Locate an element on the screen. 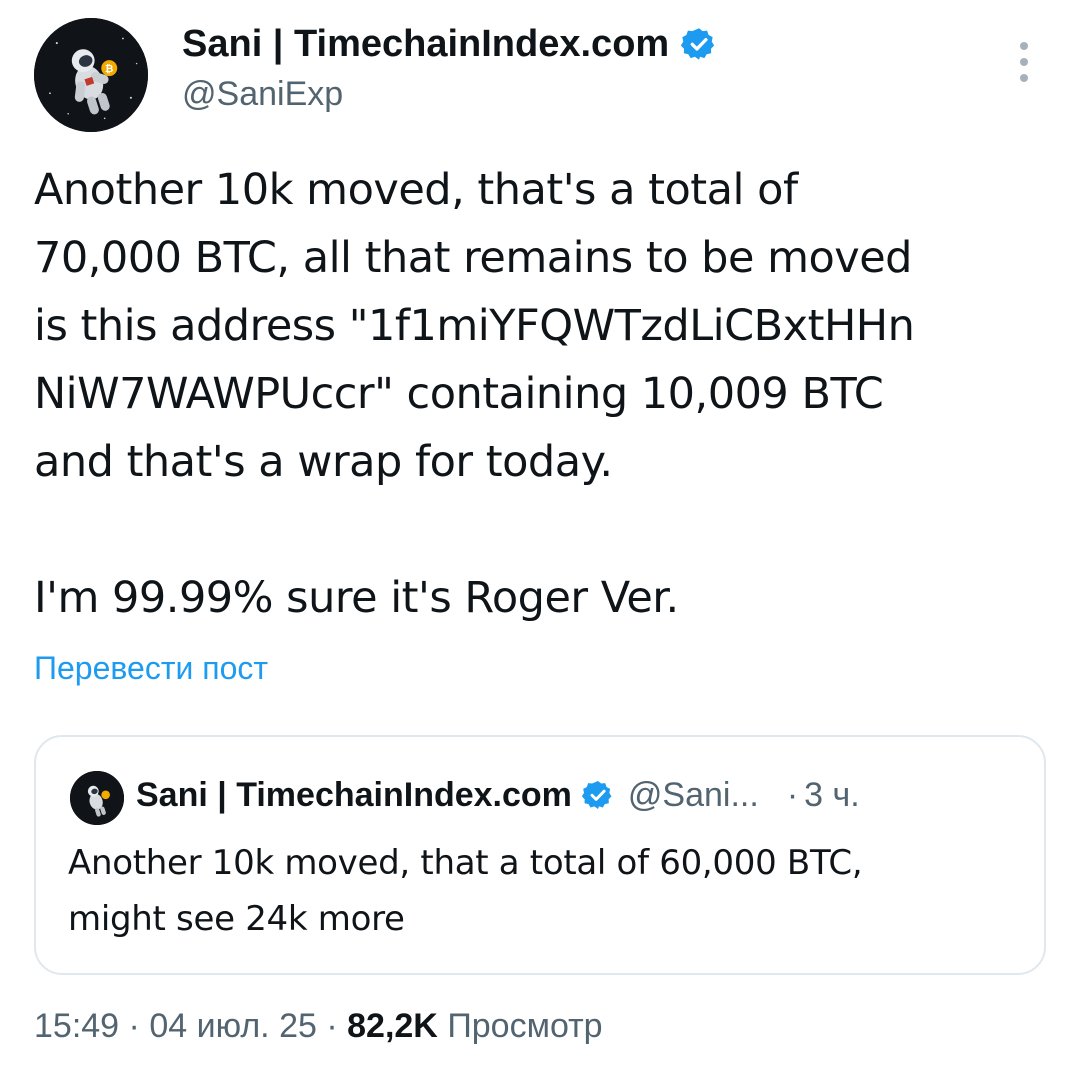 This screenshot has width=1080, height=1076. post-meta-row: 15:49 · 04 июл. 25 · 82,2K Просмотр is located at coordinates (318, 1026).